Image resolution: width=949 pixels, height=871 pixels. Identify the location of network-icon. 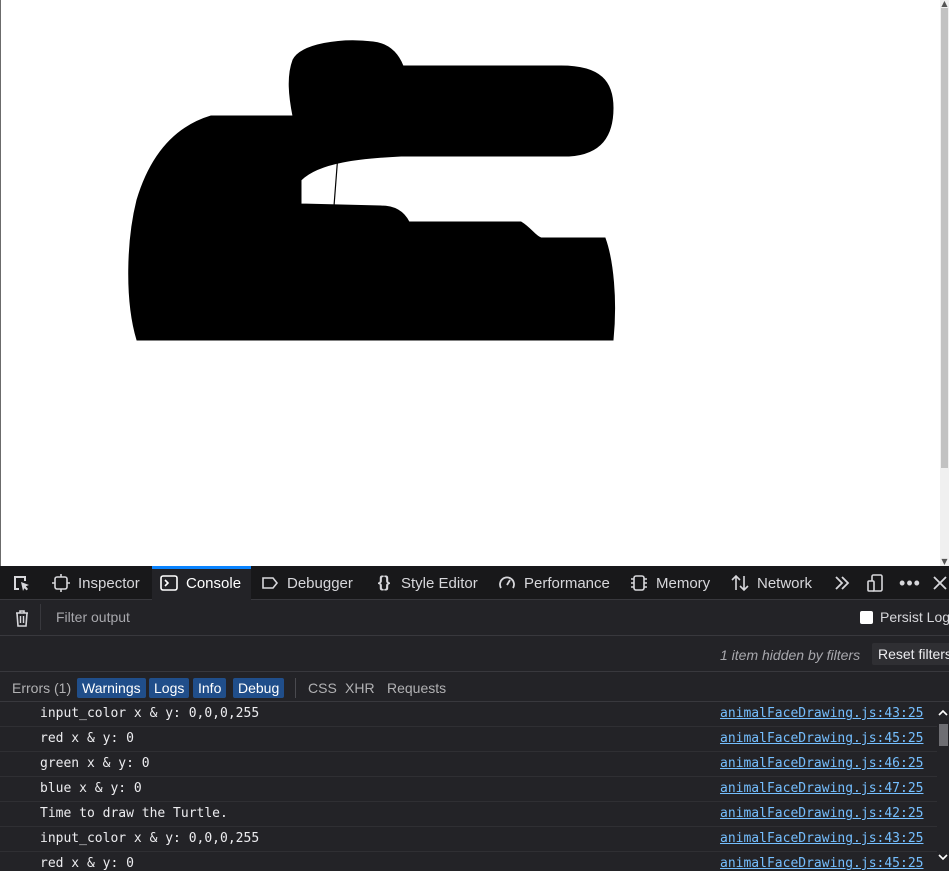
(740, 583).